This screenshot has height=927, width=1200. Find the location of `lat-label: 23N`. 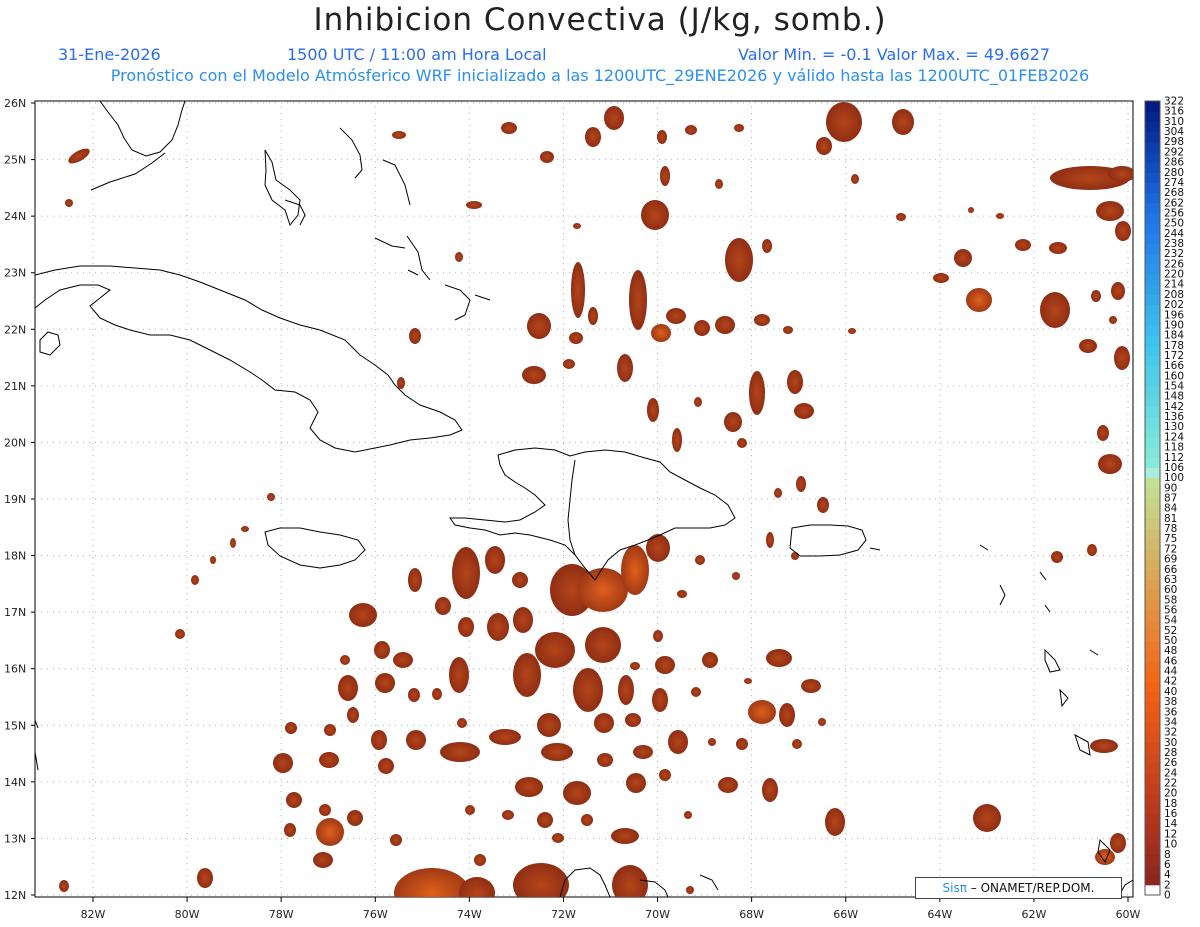

lat-label: 23N is located at coordinates (15, 273).